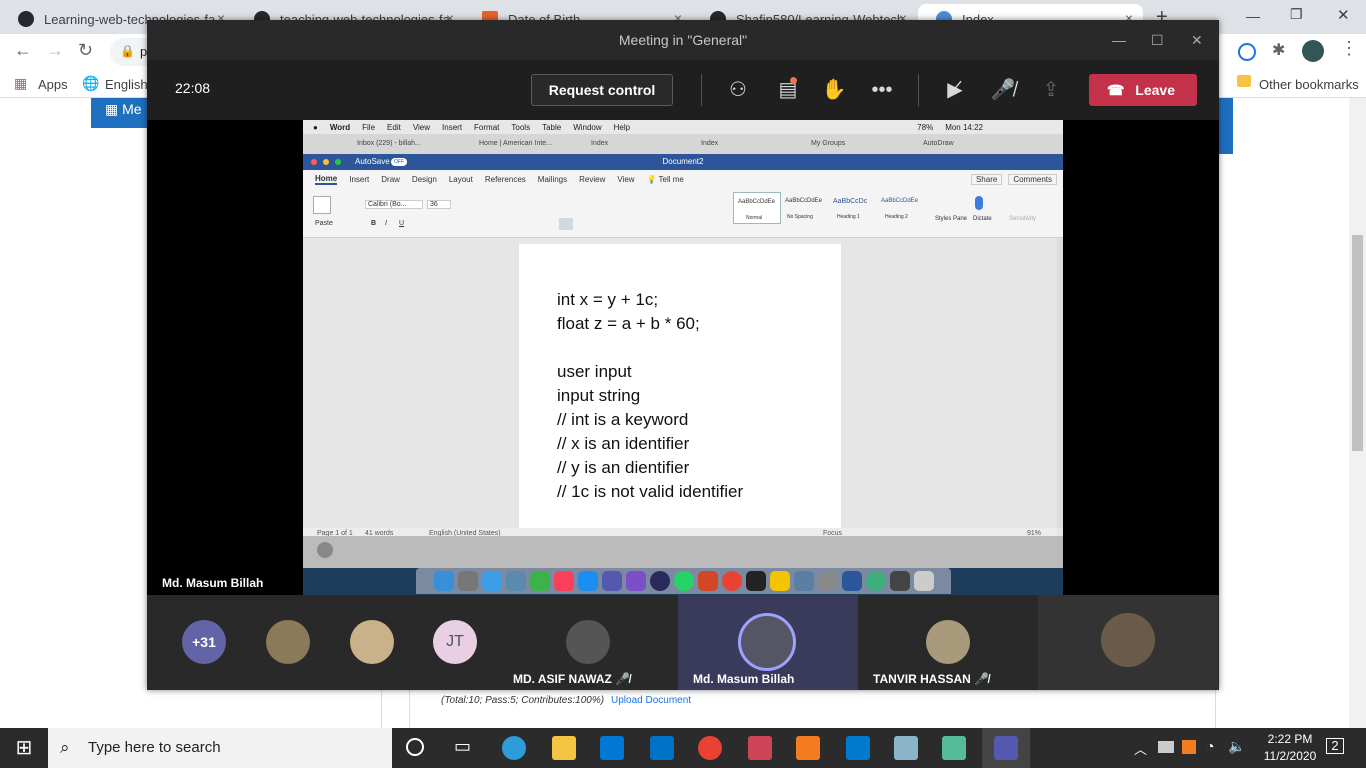 The height and width of the screenshot is (768, 1366). Describe the element at coordinates (204, 642) in the screenshot. I see `overflow-participants: +31` at that location.